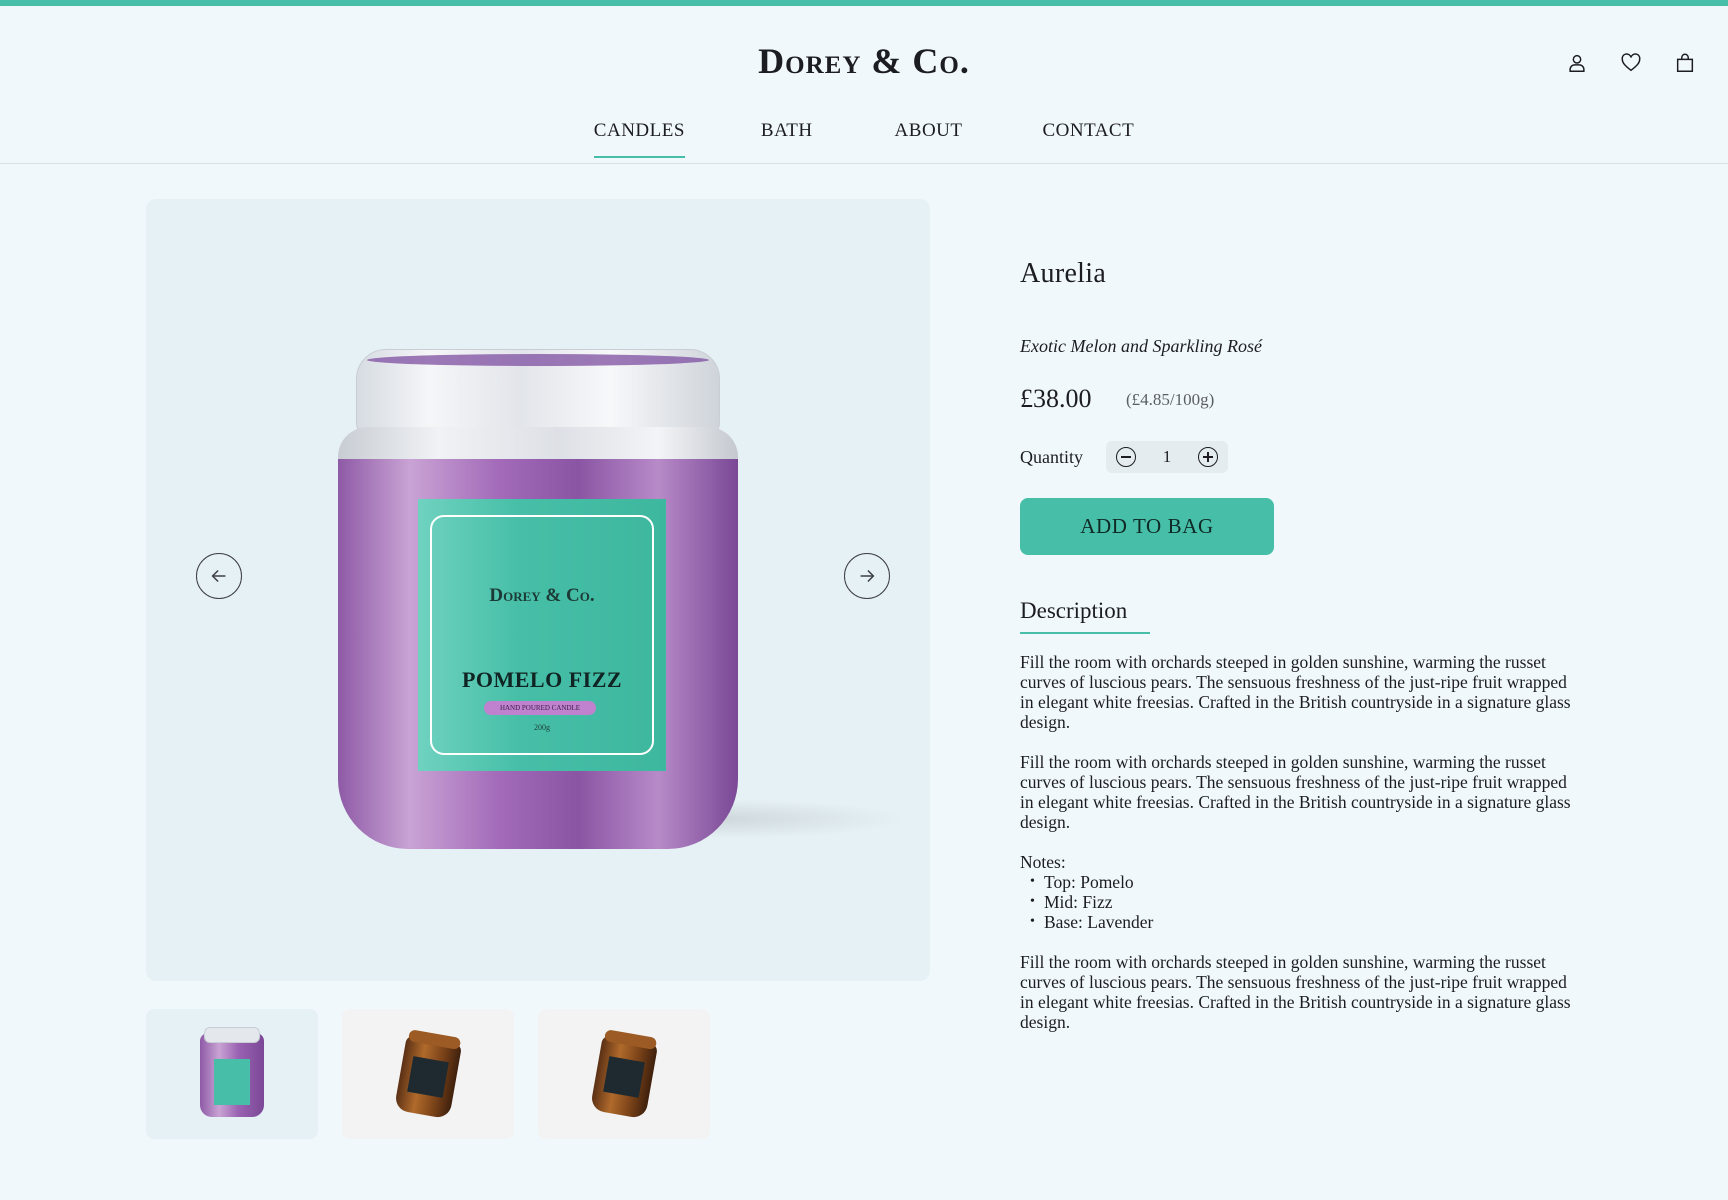 Image resolution: width=1728 pixels, height=1200 pixels. What do you see at coordinates (787, 138) in the screenshot?
I see `nav-bath: BATH` at bounding box center [787, 138].